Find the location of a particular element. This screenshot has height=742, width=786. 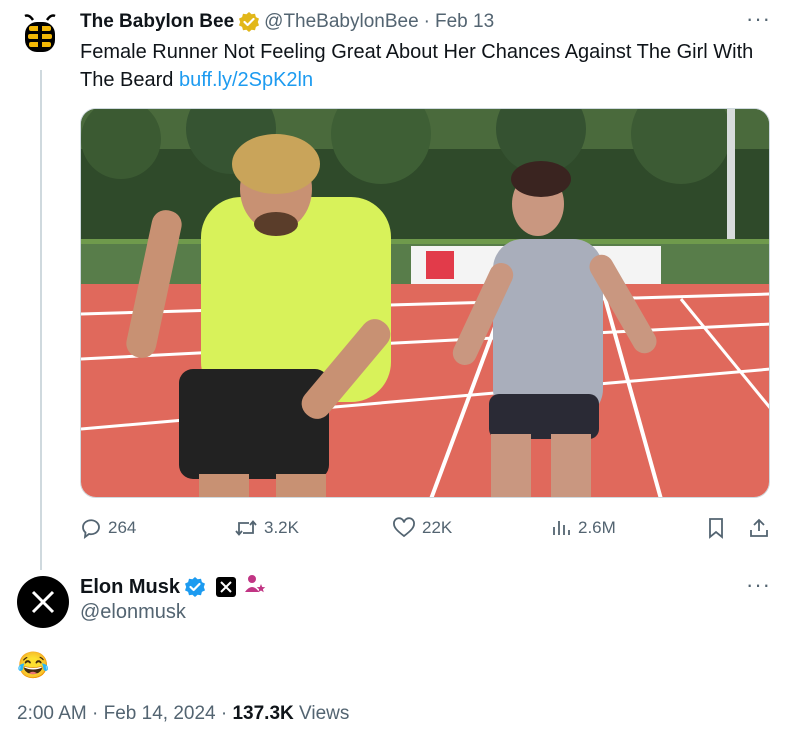

tweet-date: Feb 13 is located at coordinates (464, 22).